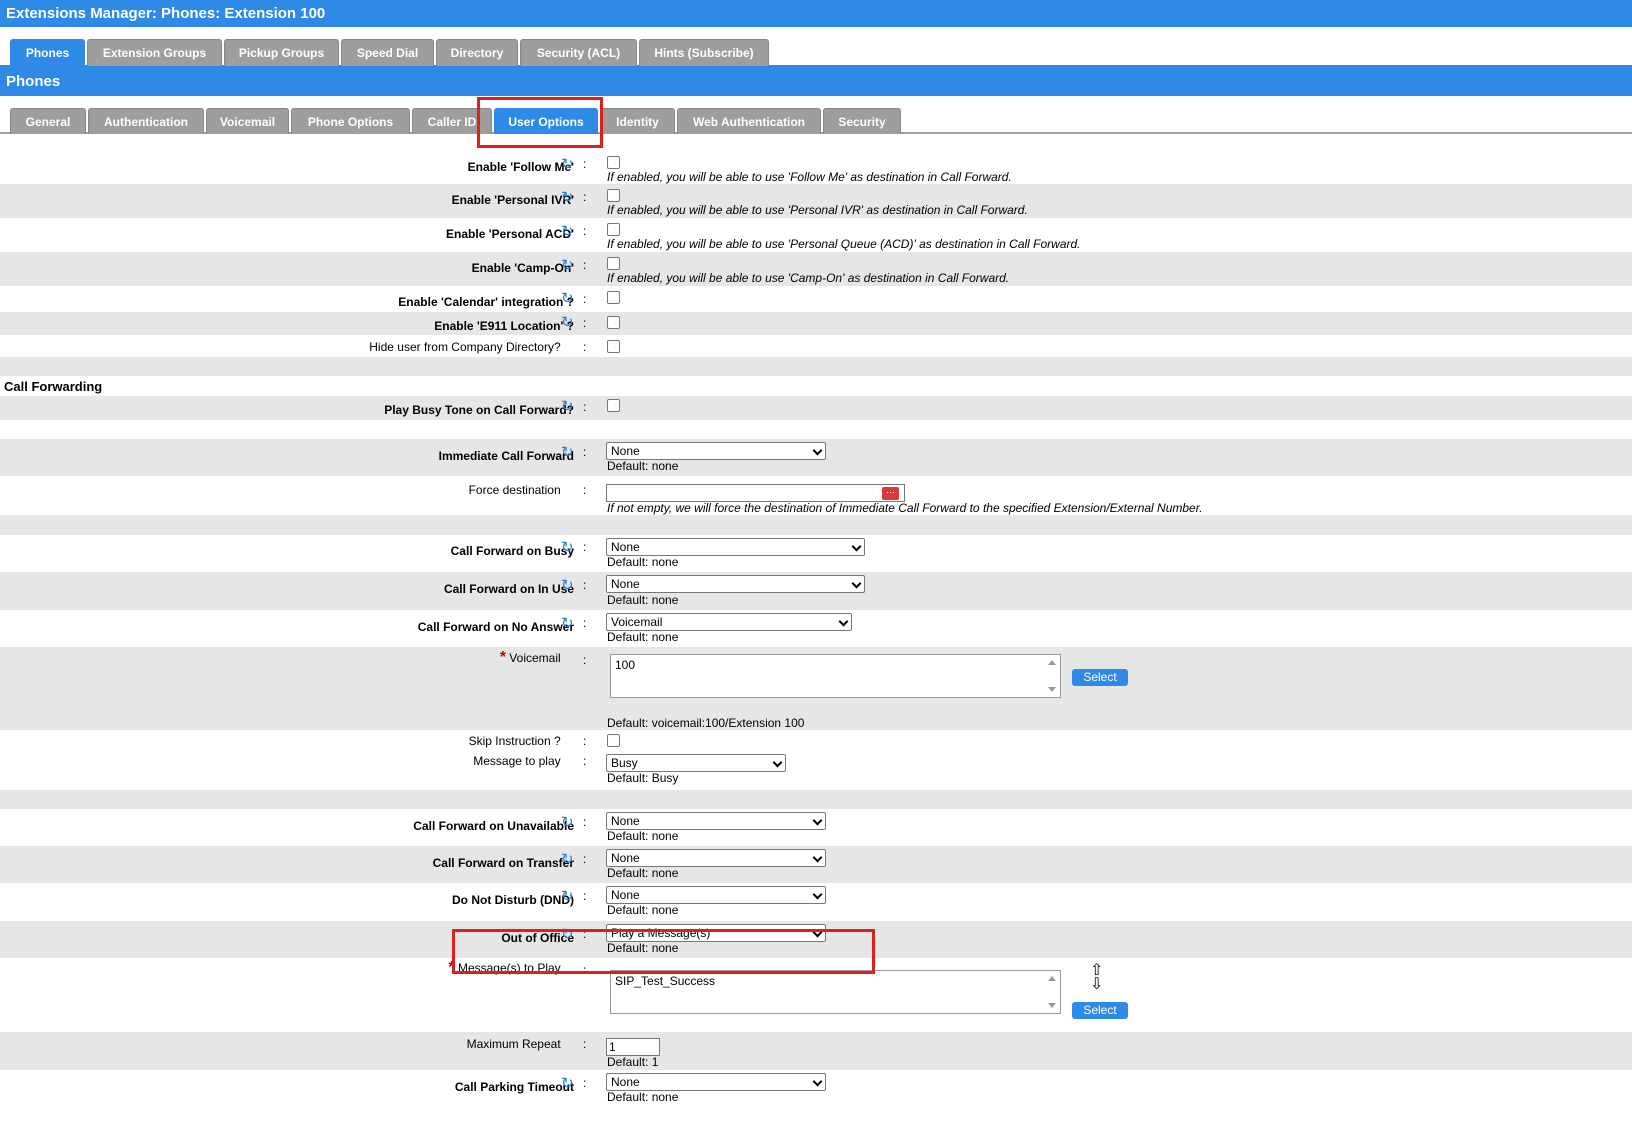 This screenshot has height=1122, width=1632. Describe the element at coordinates (247, 121) in the screenshot. I see `tab-voicemail: Voicemail` at that location.